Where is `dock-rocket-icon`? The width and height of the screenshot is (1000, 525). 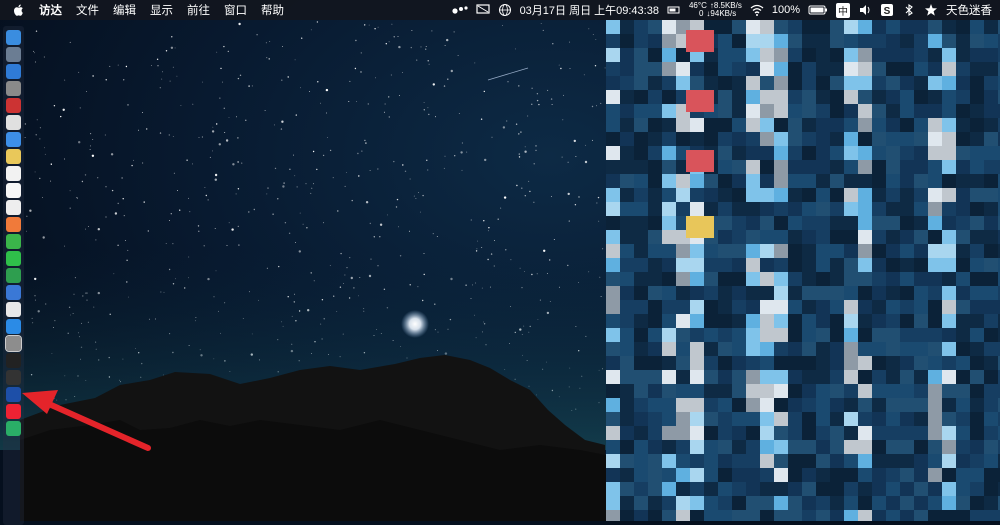
dock-rocket-icon is located at coordinates (13, 88).